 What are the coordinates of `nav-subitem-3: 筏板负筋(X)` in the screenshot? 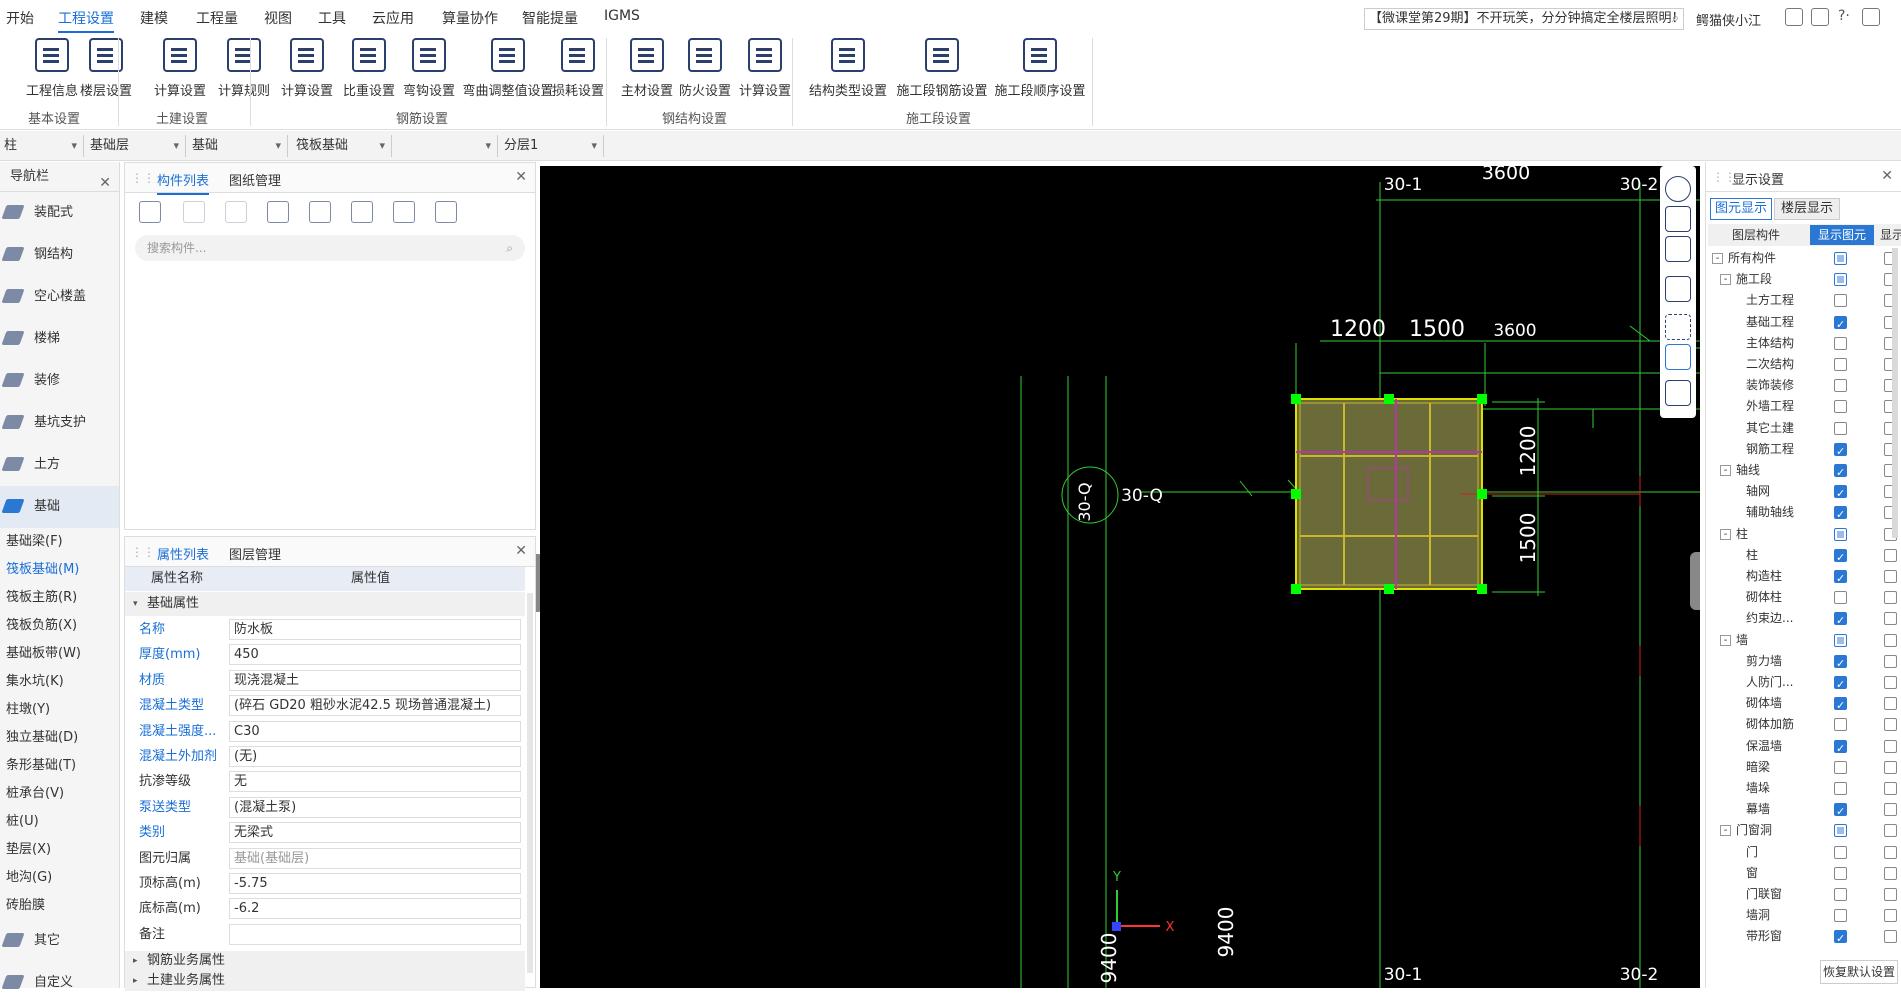 It's located at (59, 626).